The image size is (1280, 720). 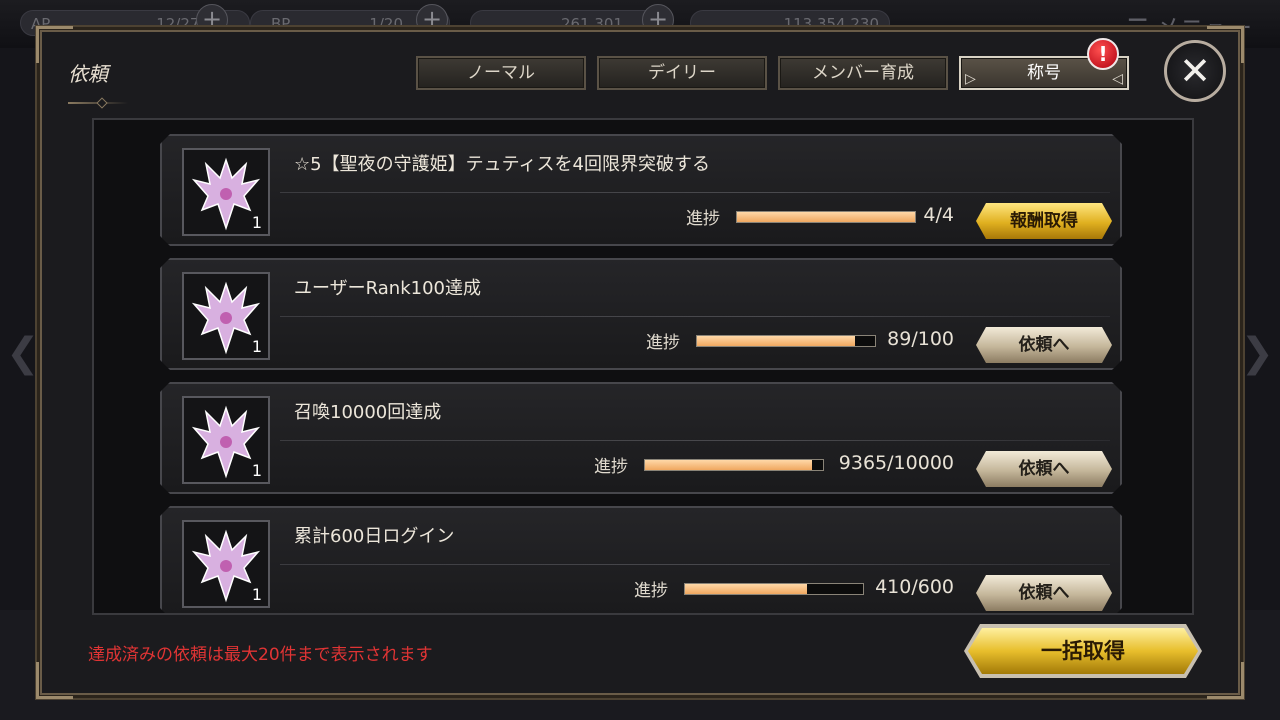 I want to click on close-button: ✕, so click(x=1195, y=71).